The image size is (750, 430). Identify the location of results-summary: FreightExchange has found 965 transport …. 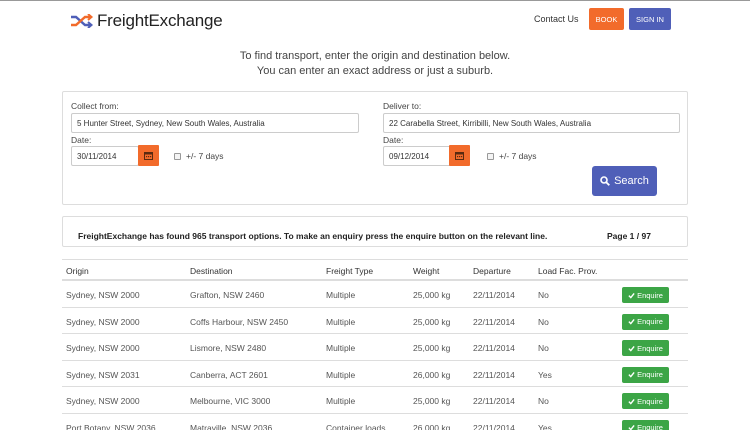
(313, 236).